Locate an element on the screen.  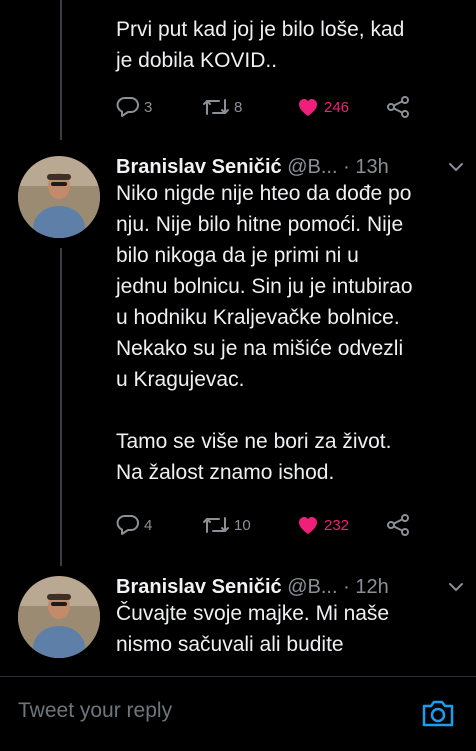
reply-count: 4 is located at coordinates (148, 525).